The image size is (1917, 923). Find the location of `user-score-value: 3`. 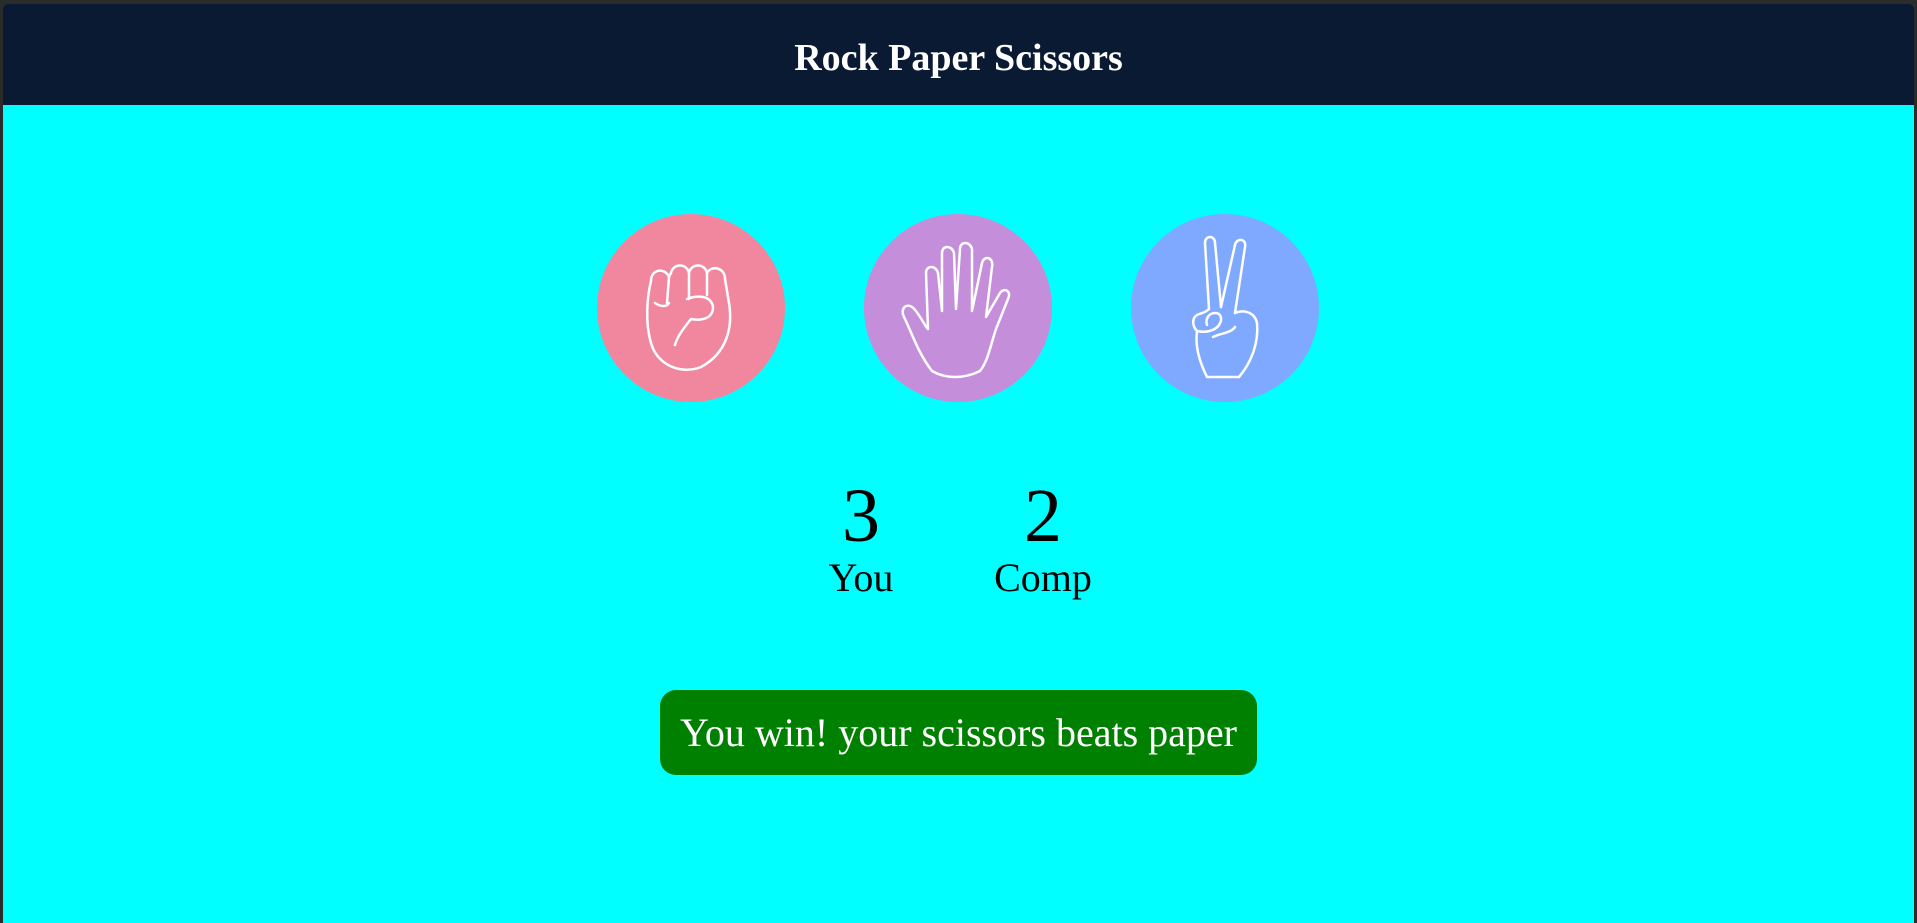

user-score-value: 3 is located at coordinates (861, 516).